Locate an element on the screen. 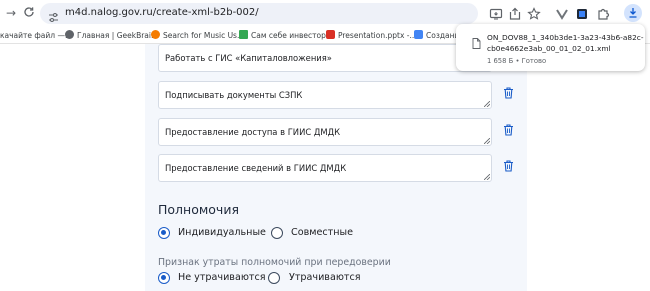  radio-individual-label: Индивидуальные is located at coordinates (222, 232).